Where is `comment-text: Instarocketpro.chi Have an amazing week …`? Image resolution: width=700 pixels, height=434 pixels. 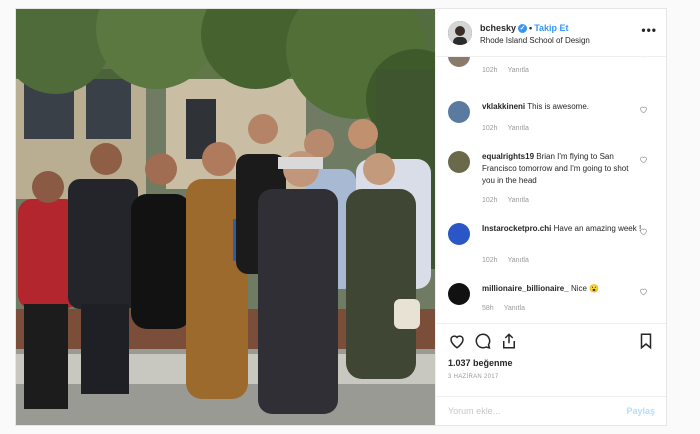 comment-text: Instarocketpro.chi Have an amazing week … is located at coordinates (562, 229).